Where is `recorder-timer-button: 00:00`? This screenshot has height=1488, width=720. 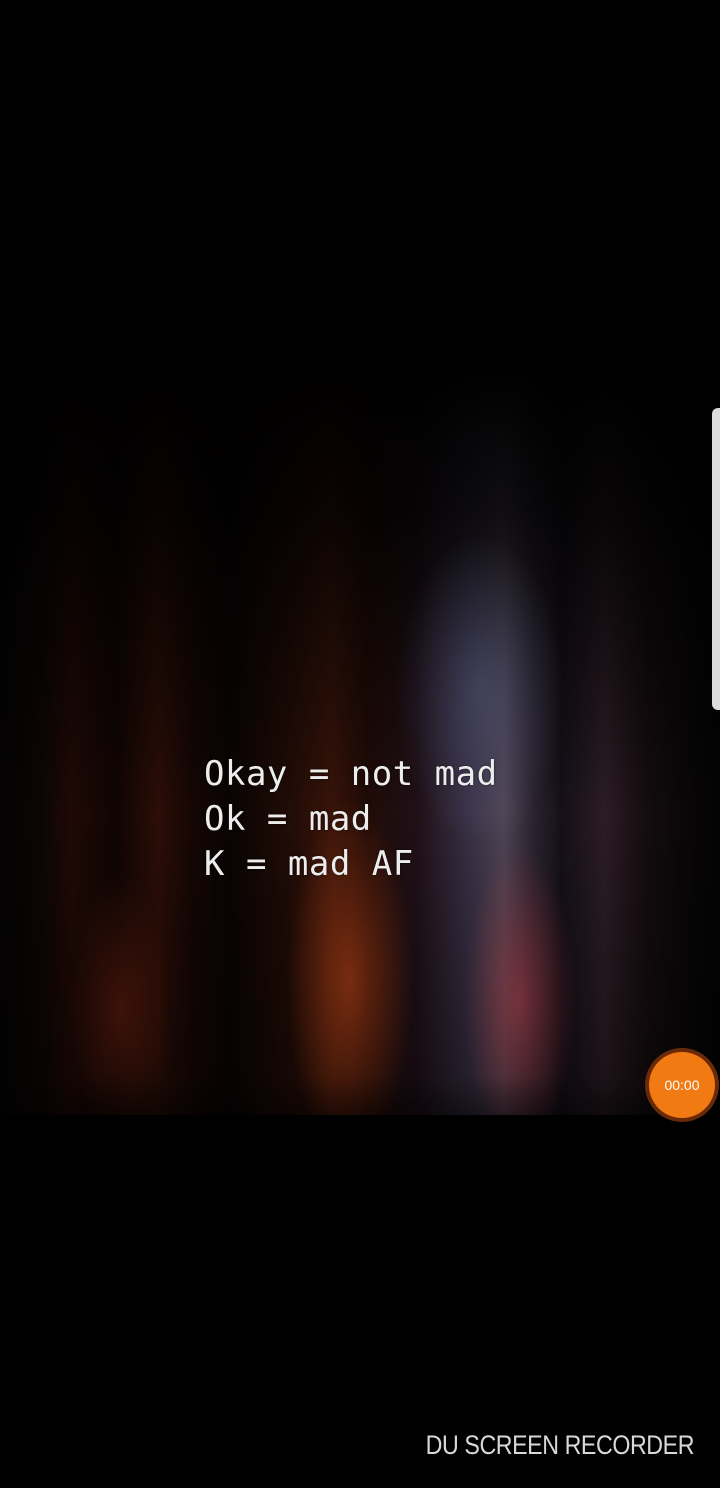
recorder-timer-button: 00:00 is located at coordinates (682, 1085).